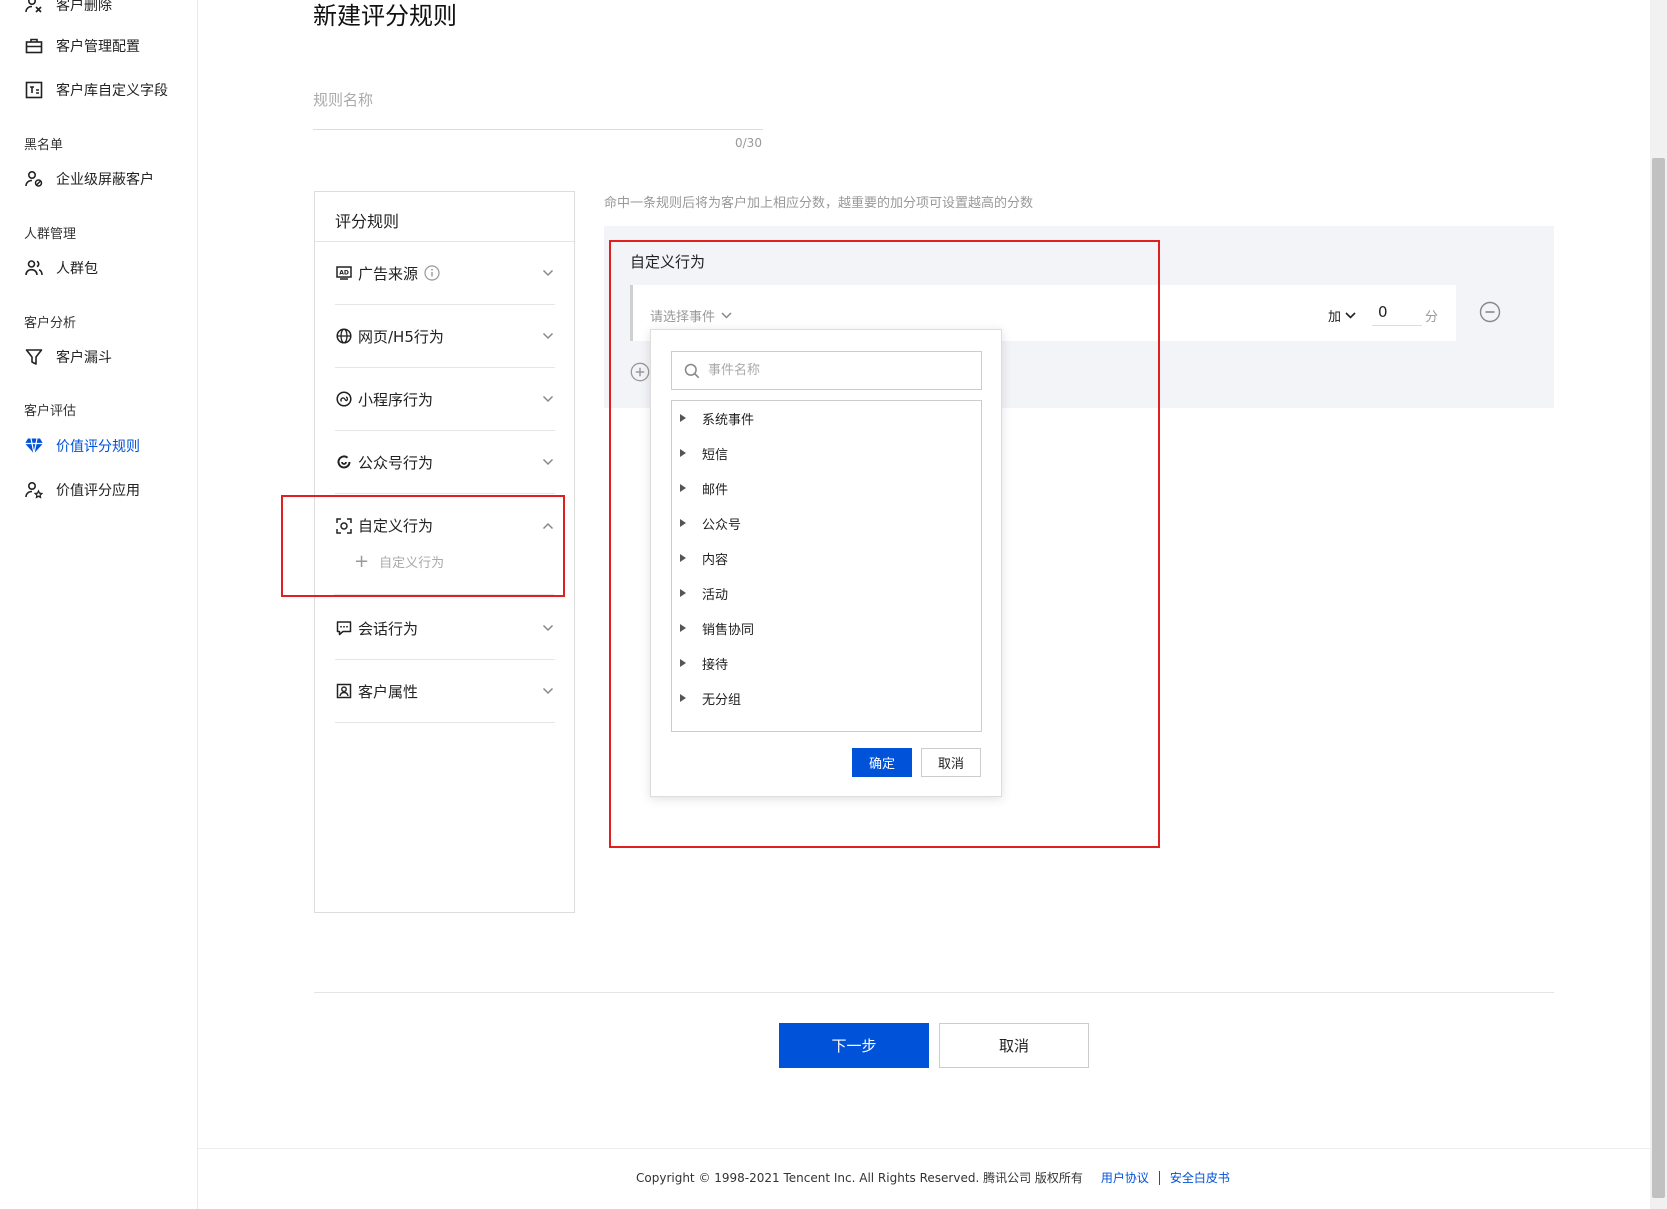  Describe the element at coordinates (388, 628) in the screenshot. I see `category-label: 会话行为` at that location.